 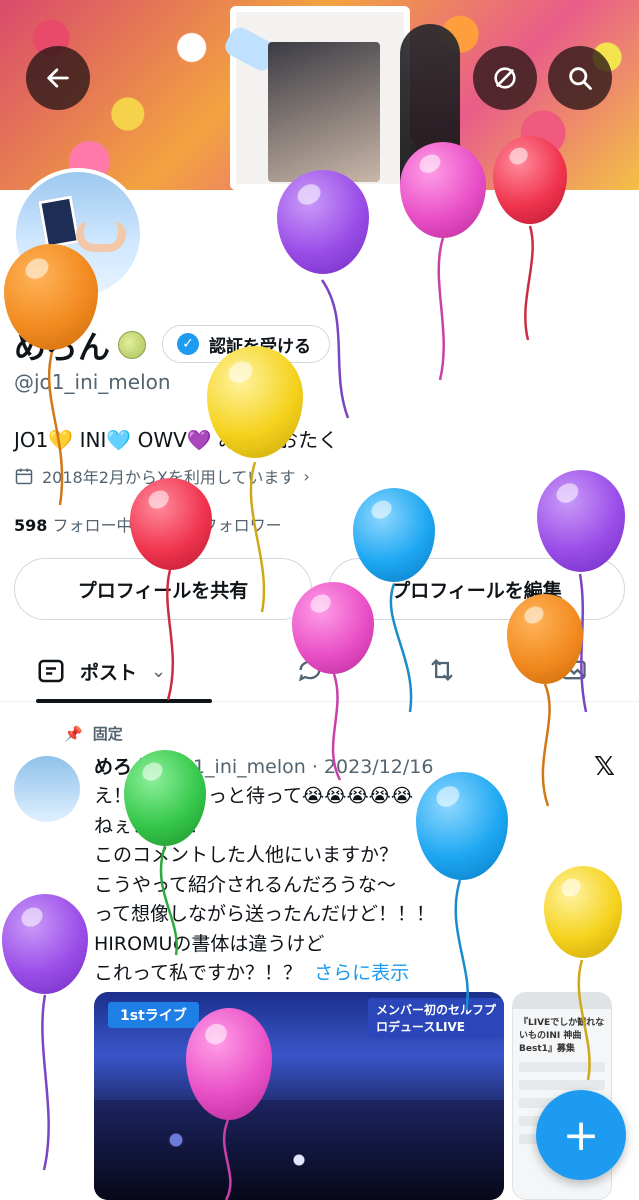 What do you see at coordinates (124, 671) in the screenshot?
I see `tab-posts: ポスト ⌄` at bounding box center [124, 671].